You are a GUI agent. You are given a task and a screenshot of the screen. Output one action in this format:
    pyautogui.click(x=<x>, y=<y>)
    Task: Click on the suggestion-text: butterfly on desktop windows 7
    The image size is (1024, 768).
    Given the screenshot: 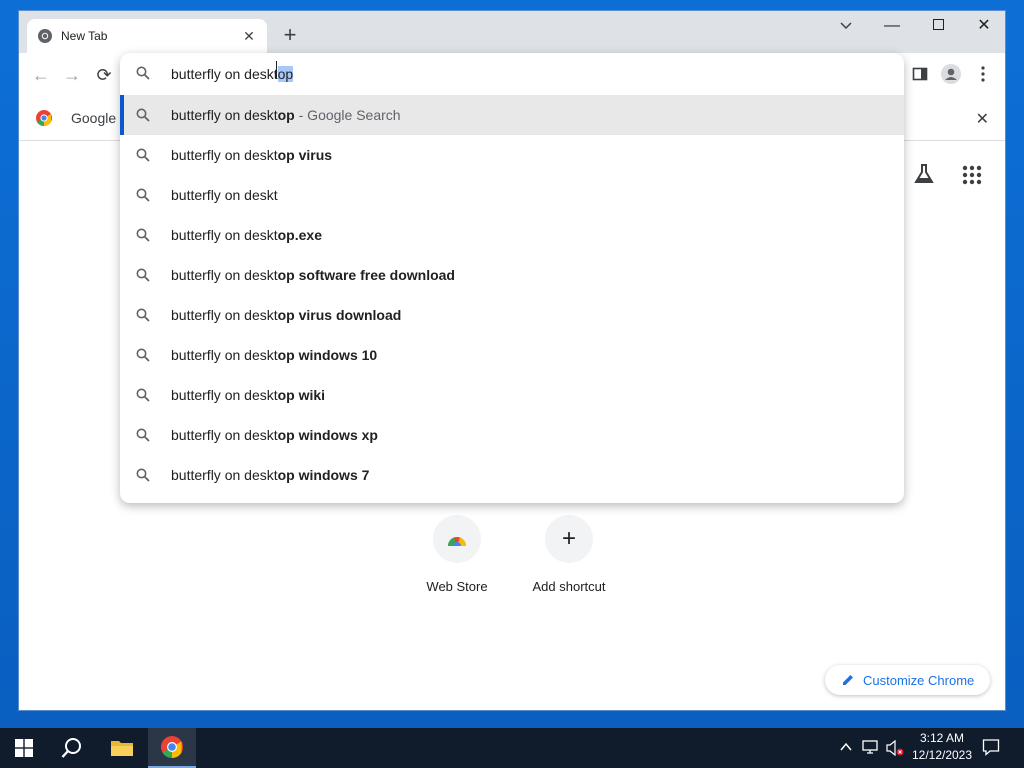 What is the action you would take?
    pyautogui.click(x=270, y=475)
    